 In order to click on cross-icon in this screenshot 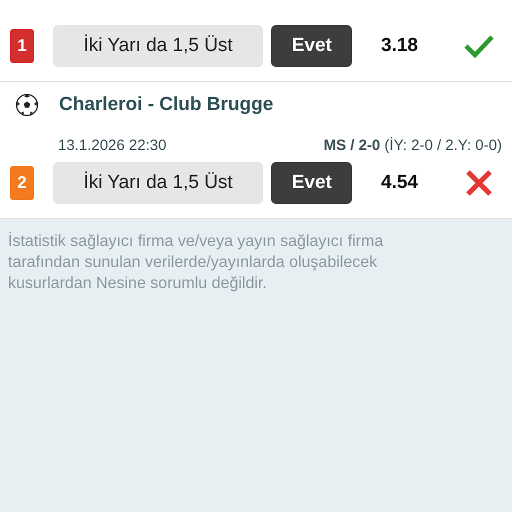, I will do `click(479, 183)`.